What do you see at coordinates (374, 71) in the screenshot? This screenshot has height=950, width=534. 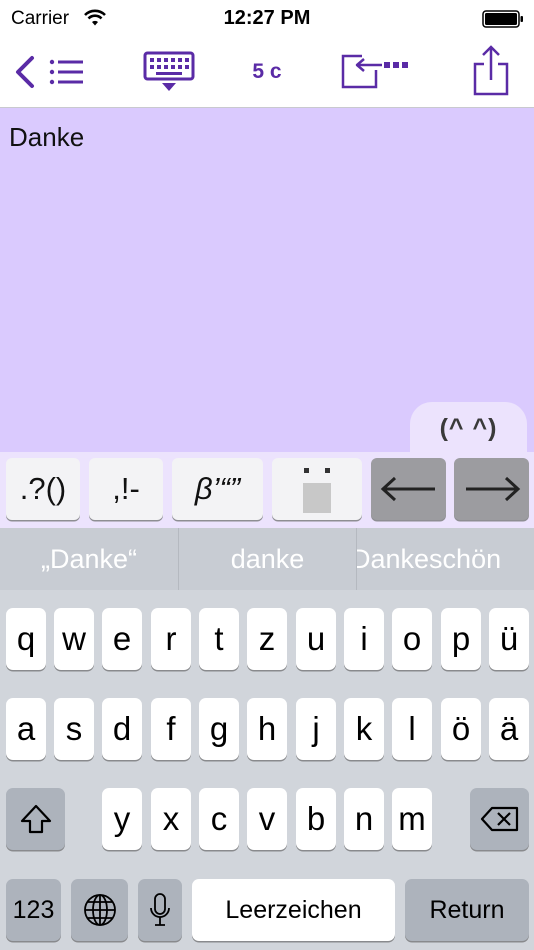 I see `insert-into-icon` at bounding box center [374, 71].